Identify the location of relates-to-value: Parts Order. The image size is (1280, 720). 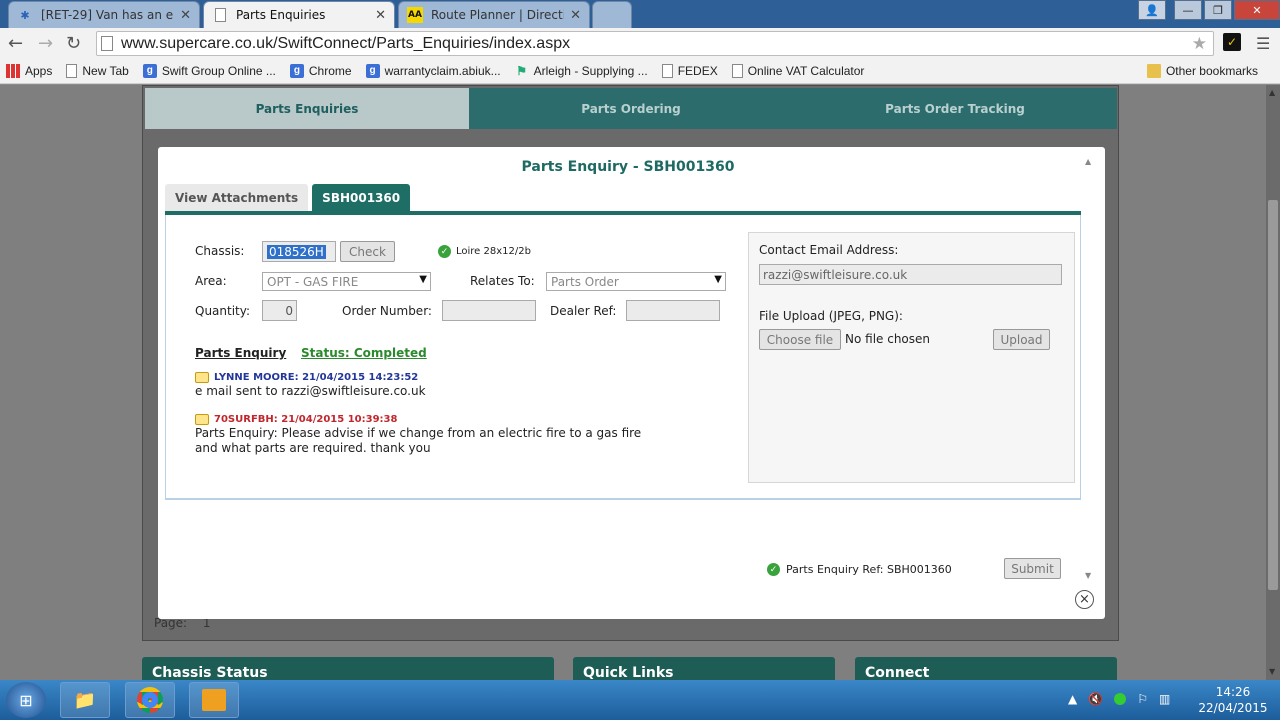
(585, 281).